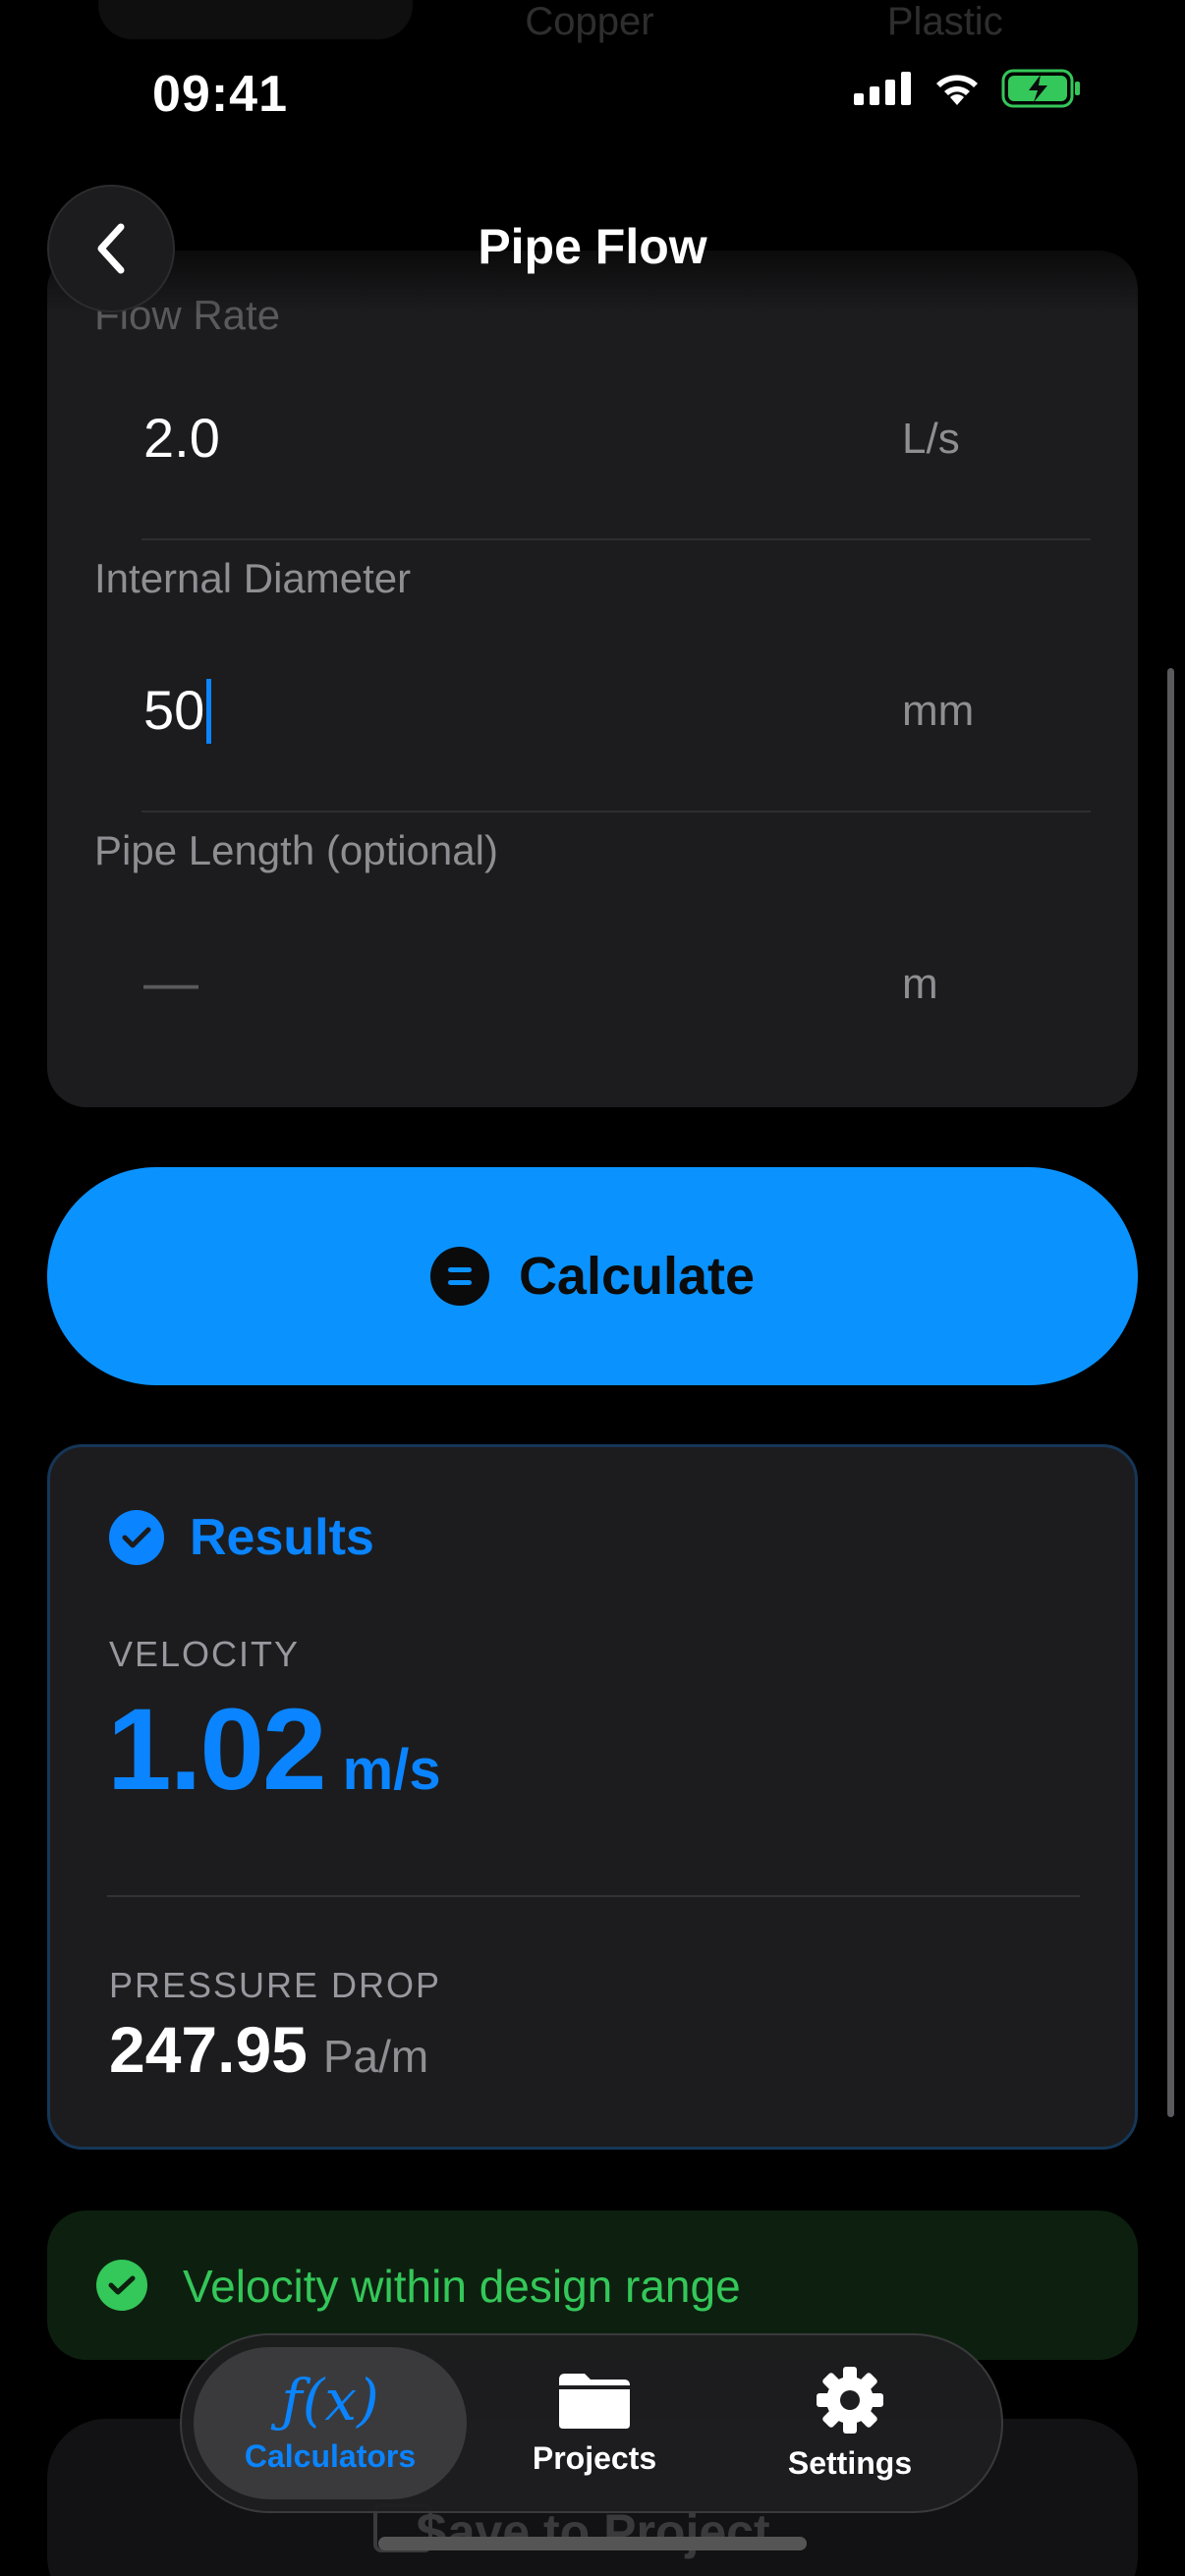 The height and width of the screenshot is (2576, 1185). I want to click on results-title: Results, so click(282, 1537).